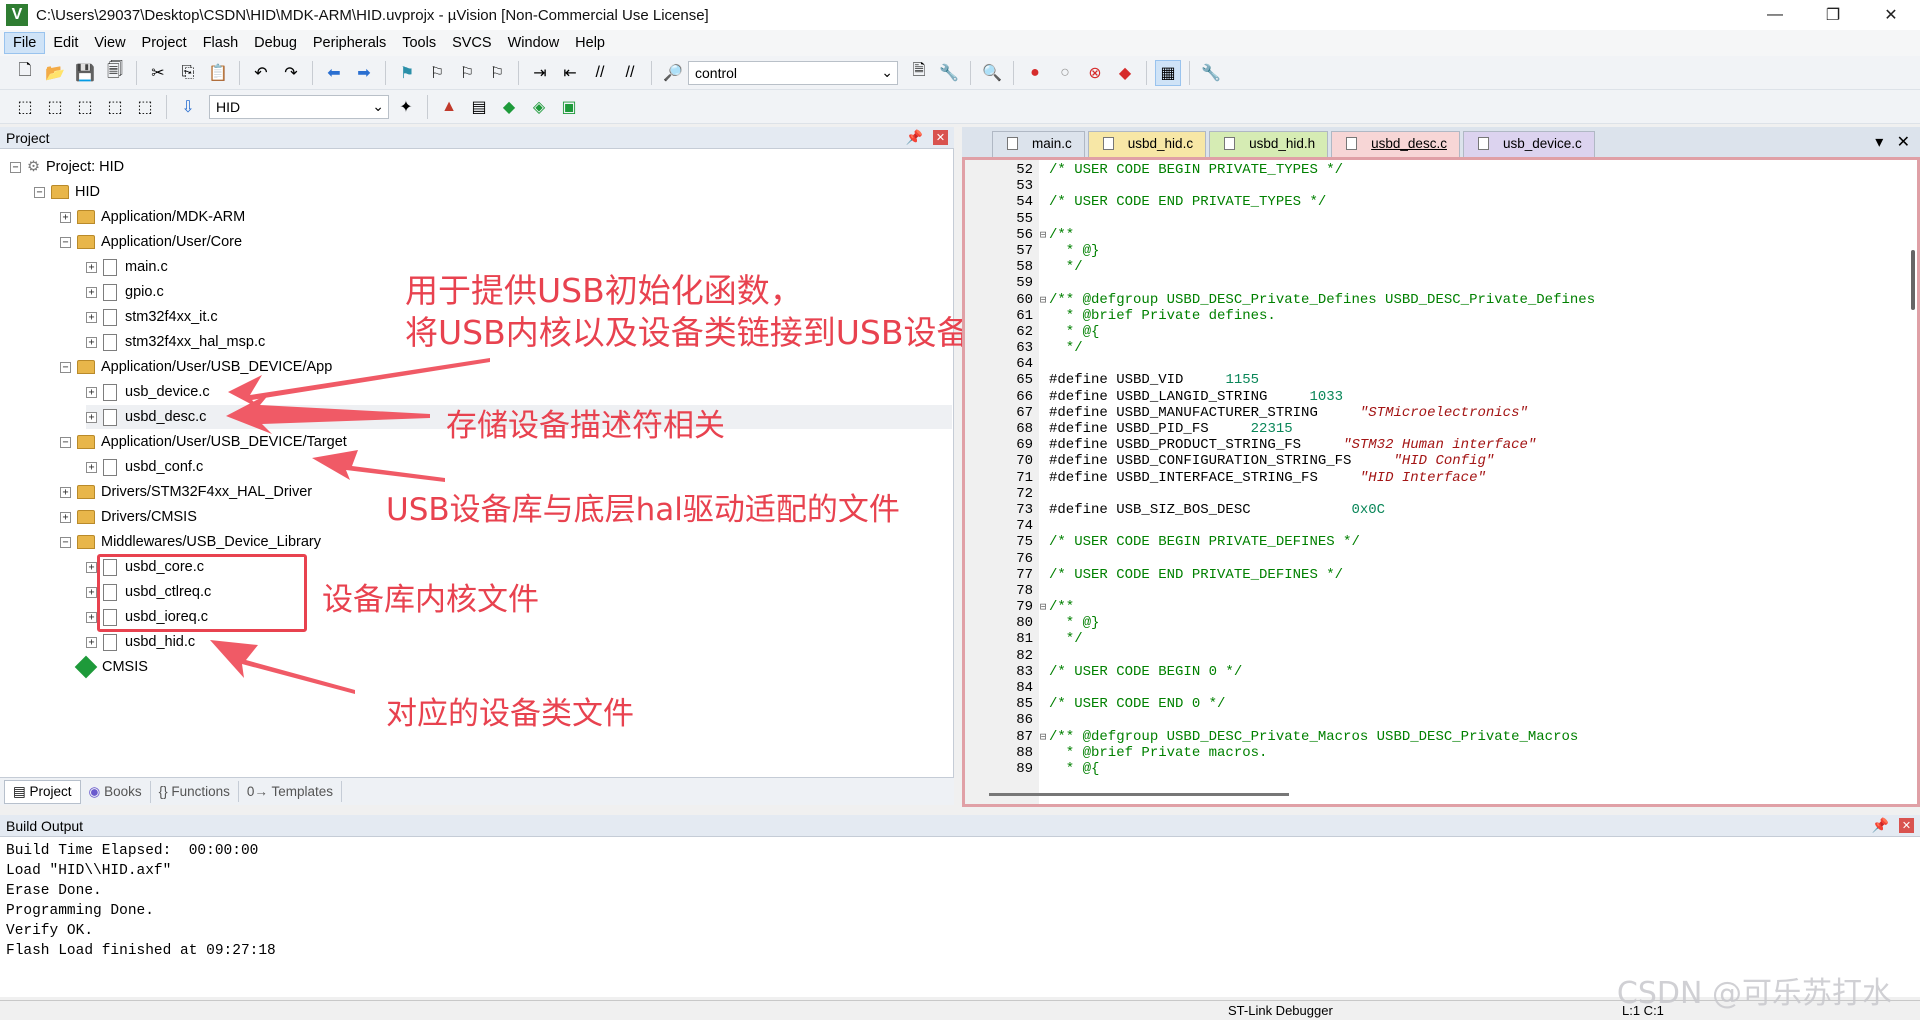 The height and width of the screenshot is (1020, 1920). Describe the element at coordinates (467, 73) in the screenshot. I see `next-bookmark-icon: ⚐` at that location.